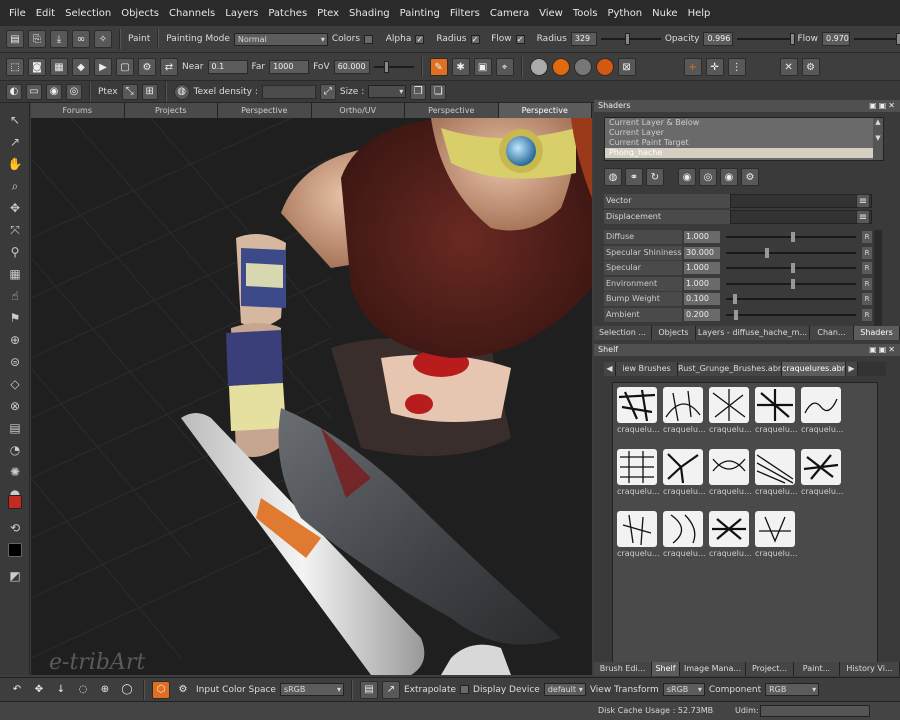  I want to click on painting-mode-select: Normal, so click(280, 39).